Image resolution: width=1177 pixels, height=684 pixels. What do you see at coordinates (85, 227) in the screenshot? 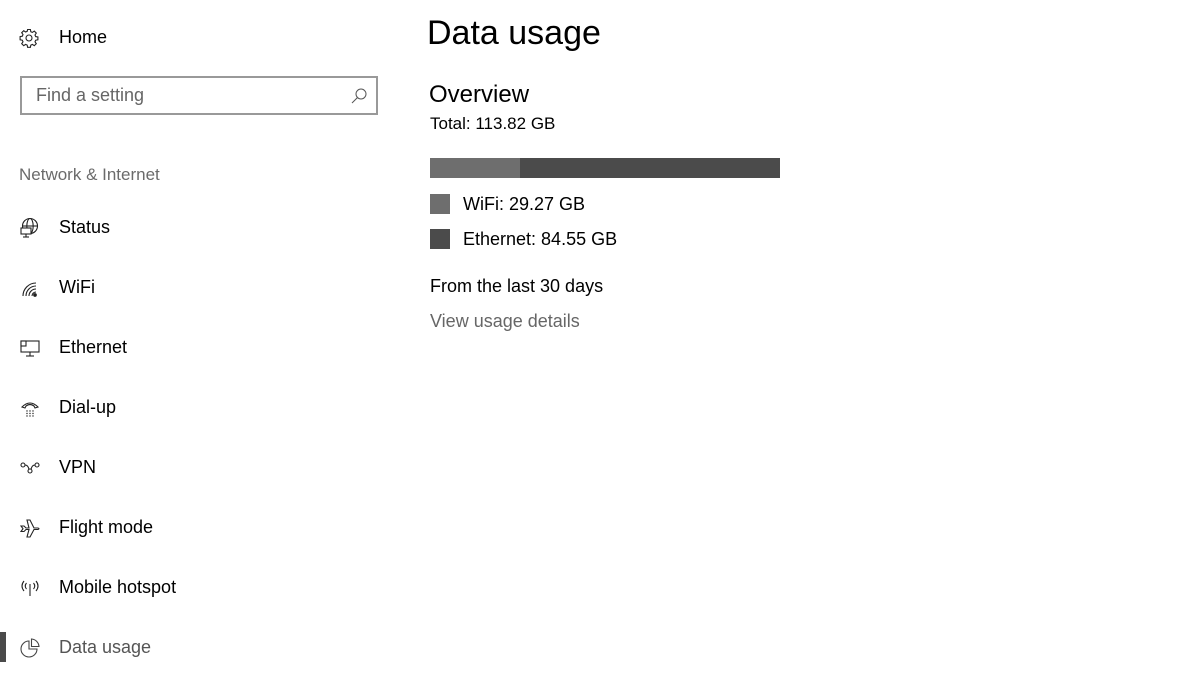
I see `sidebar-item-label: Status` at bounding box center [85, 227].